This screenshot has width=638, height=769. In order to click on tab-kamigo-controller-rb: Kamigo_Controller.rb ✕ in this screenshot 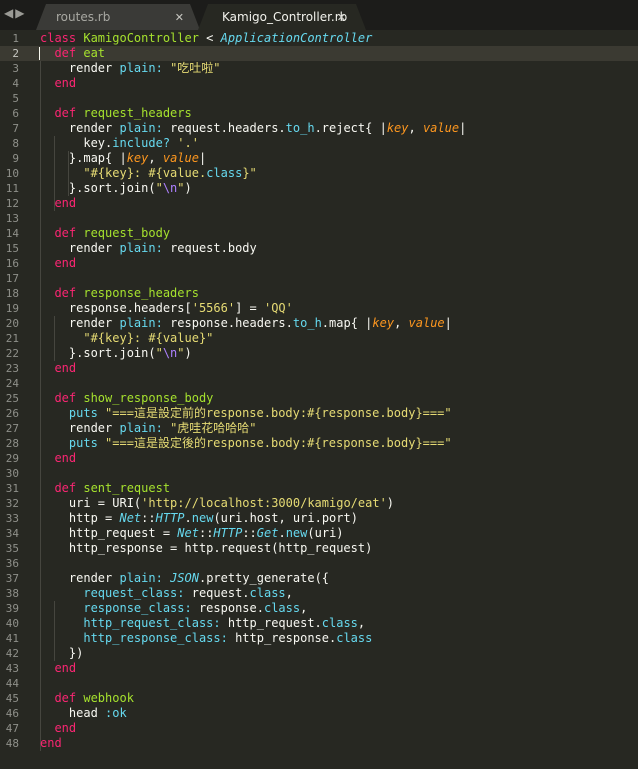, I will do `click(282, 17)`.